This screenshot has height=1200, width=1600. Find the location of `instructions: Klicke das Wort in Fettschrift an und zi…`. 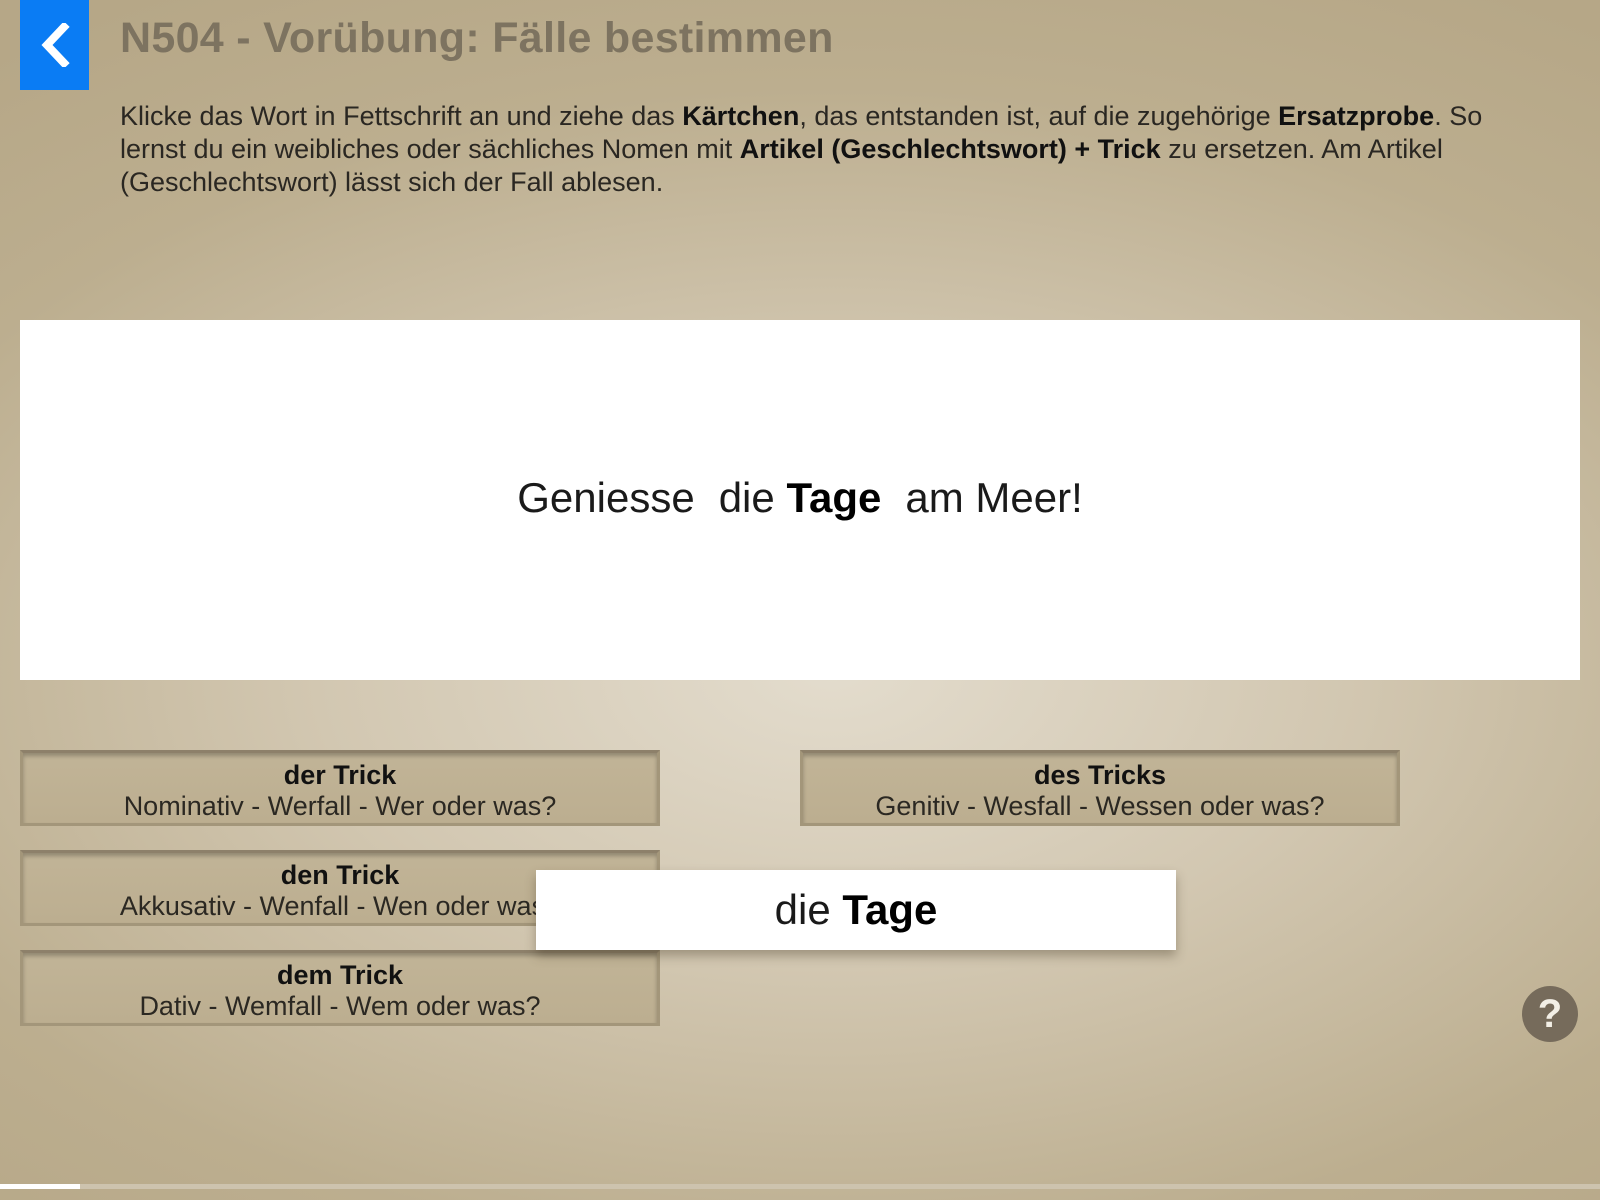

instructions: Klicke das Wort in Fettschrift an und zi… is located at coordinates (830, 149).